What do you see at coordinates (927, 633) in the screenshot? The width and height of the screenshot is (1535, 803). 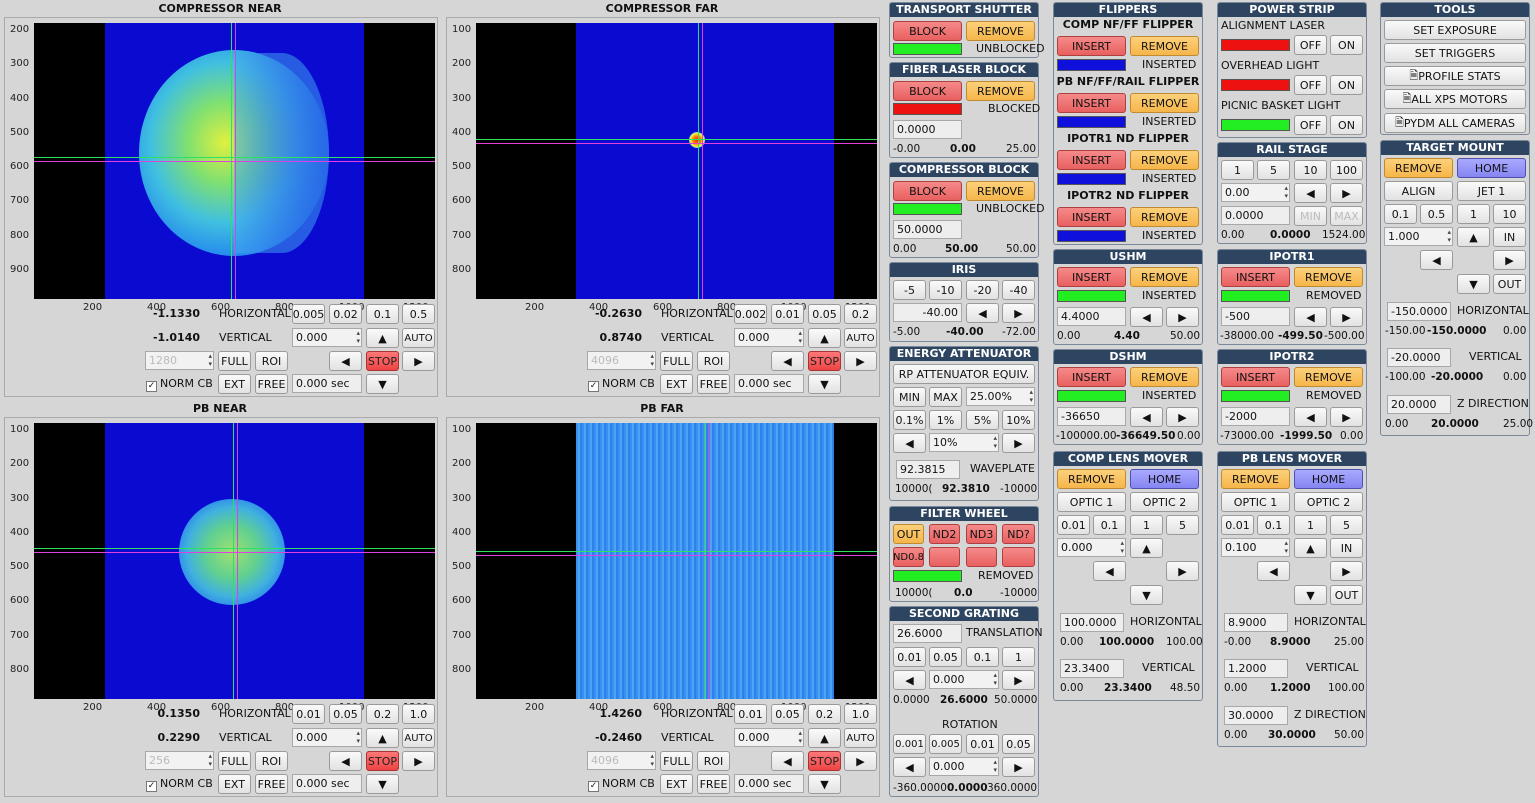 I see `translation-field: 26.6000` at bounding box center [927, 633].